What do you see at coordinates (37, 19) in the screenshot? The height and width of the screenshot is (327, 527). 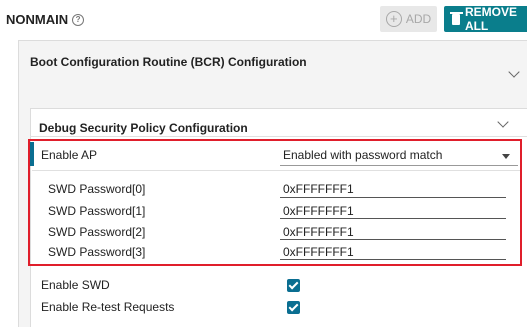 I see `section-label: NONMAIN` at bounding box center [37, 19].